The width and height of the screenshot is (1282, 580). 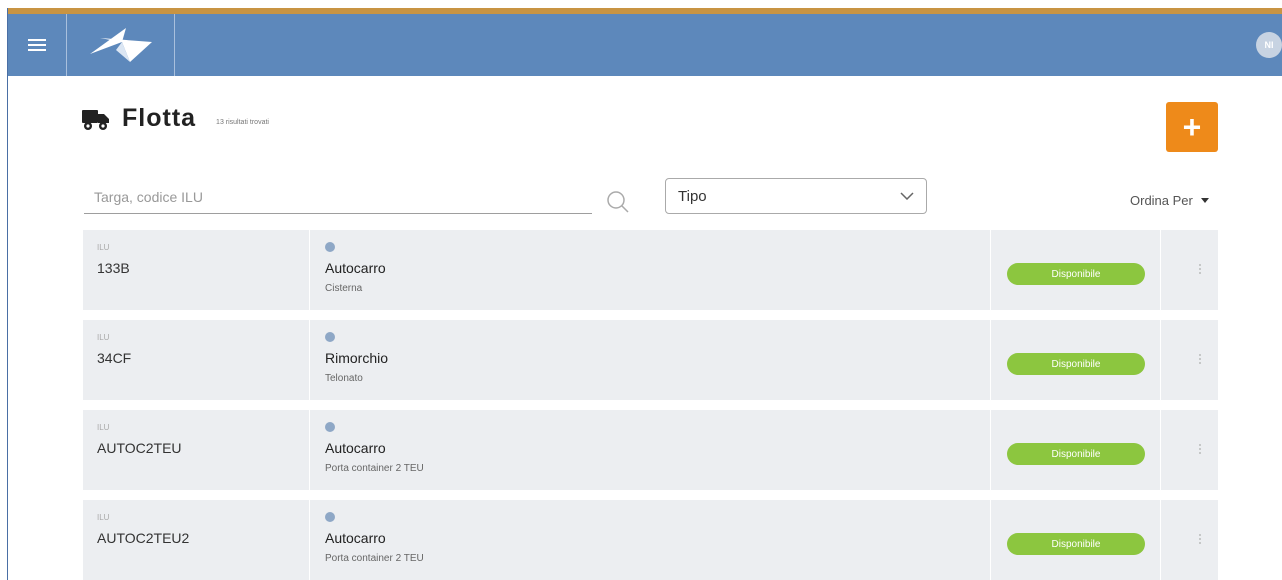 I want to click on top-navbar: NI, so click(x=645, y=45).